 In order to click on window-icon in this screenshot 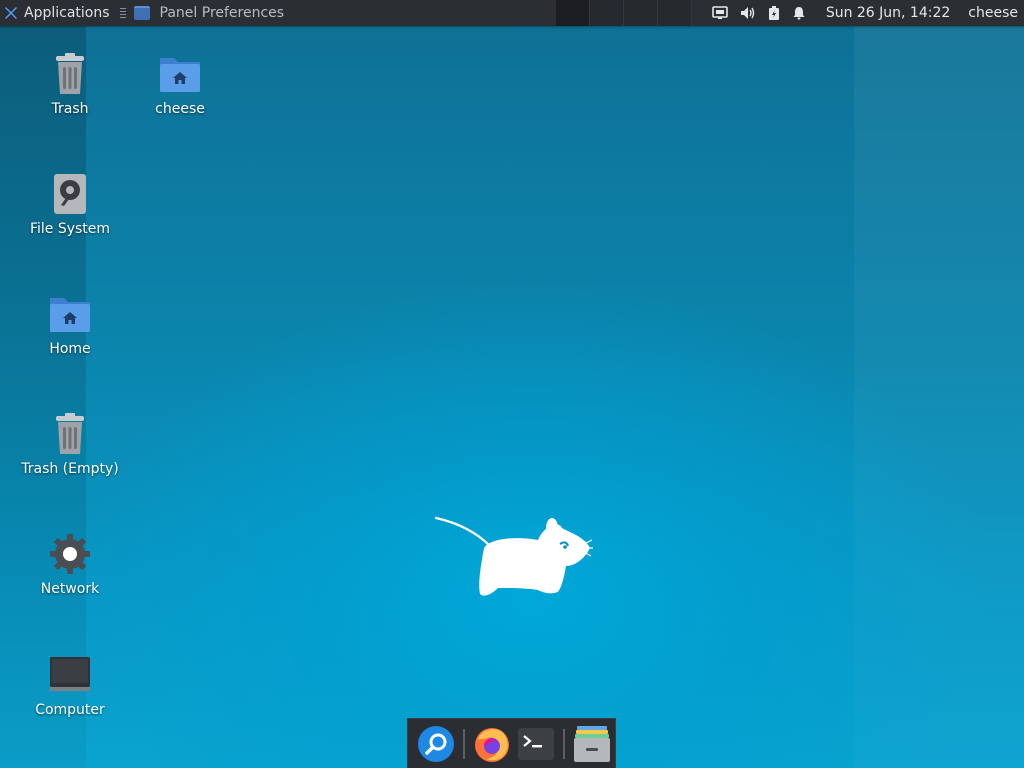, I will do `click(141, 13)`.